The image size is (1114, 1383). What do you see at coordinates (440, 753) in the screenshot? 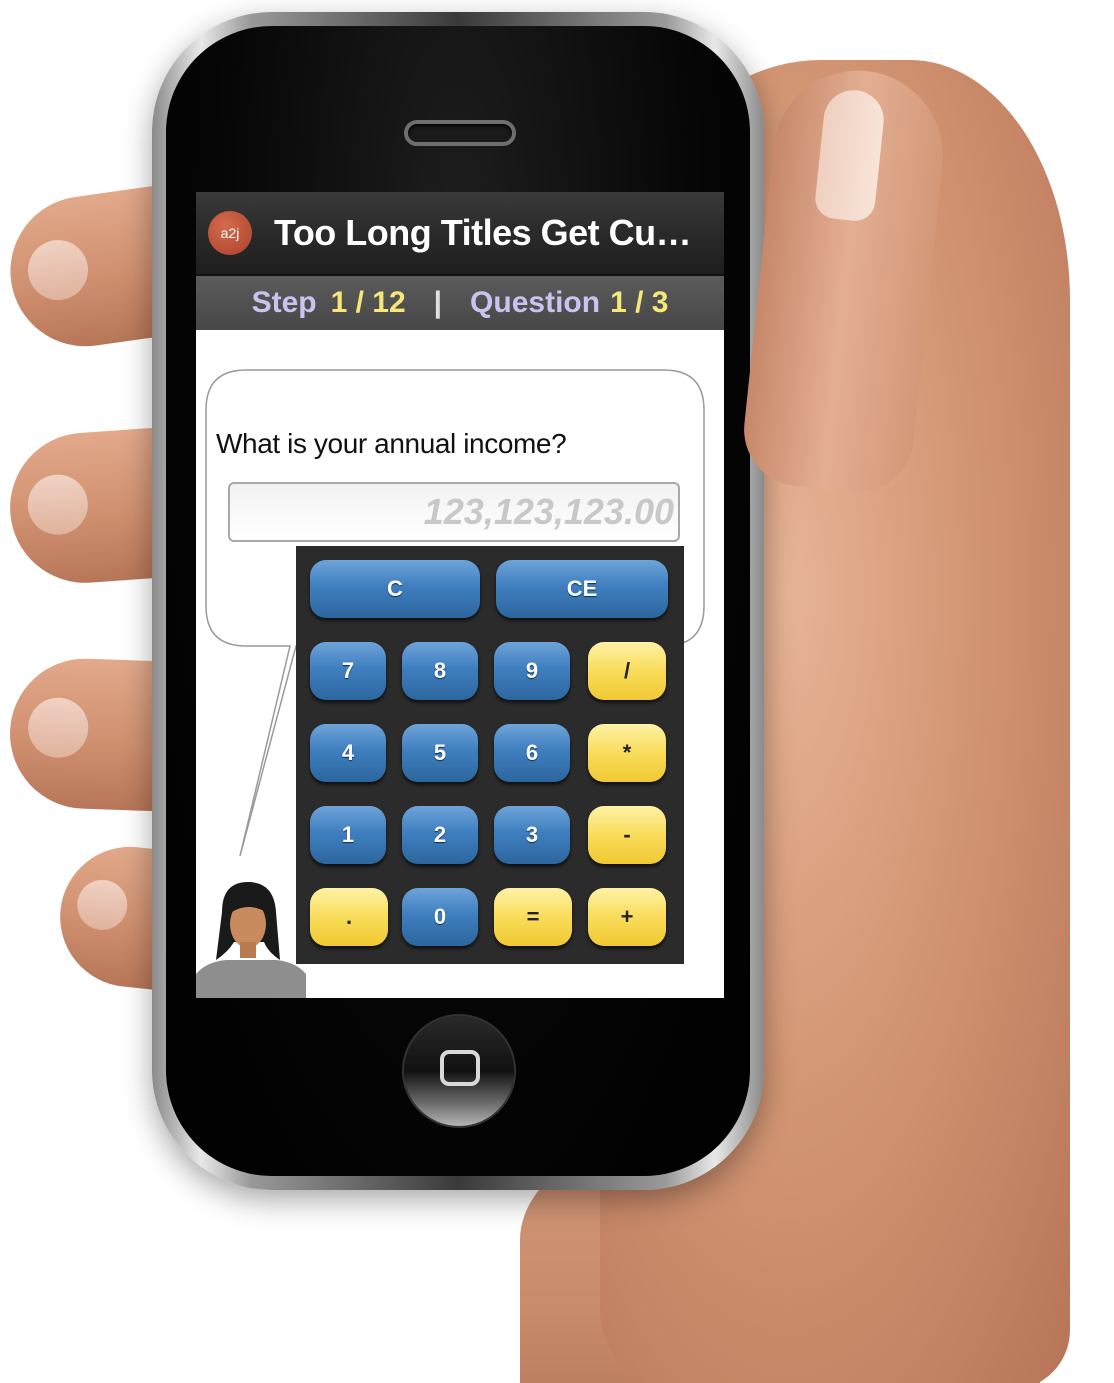
I see `key-5: 5` at bounding box center [440, 753].